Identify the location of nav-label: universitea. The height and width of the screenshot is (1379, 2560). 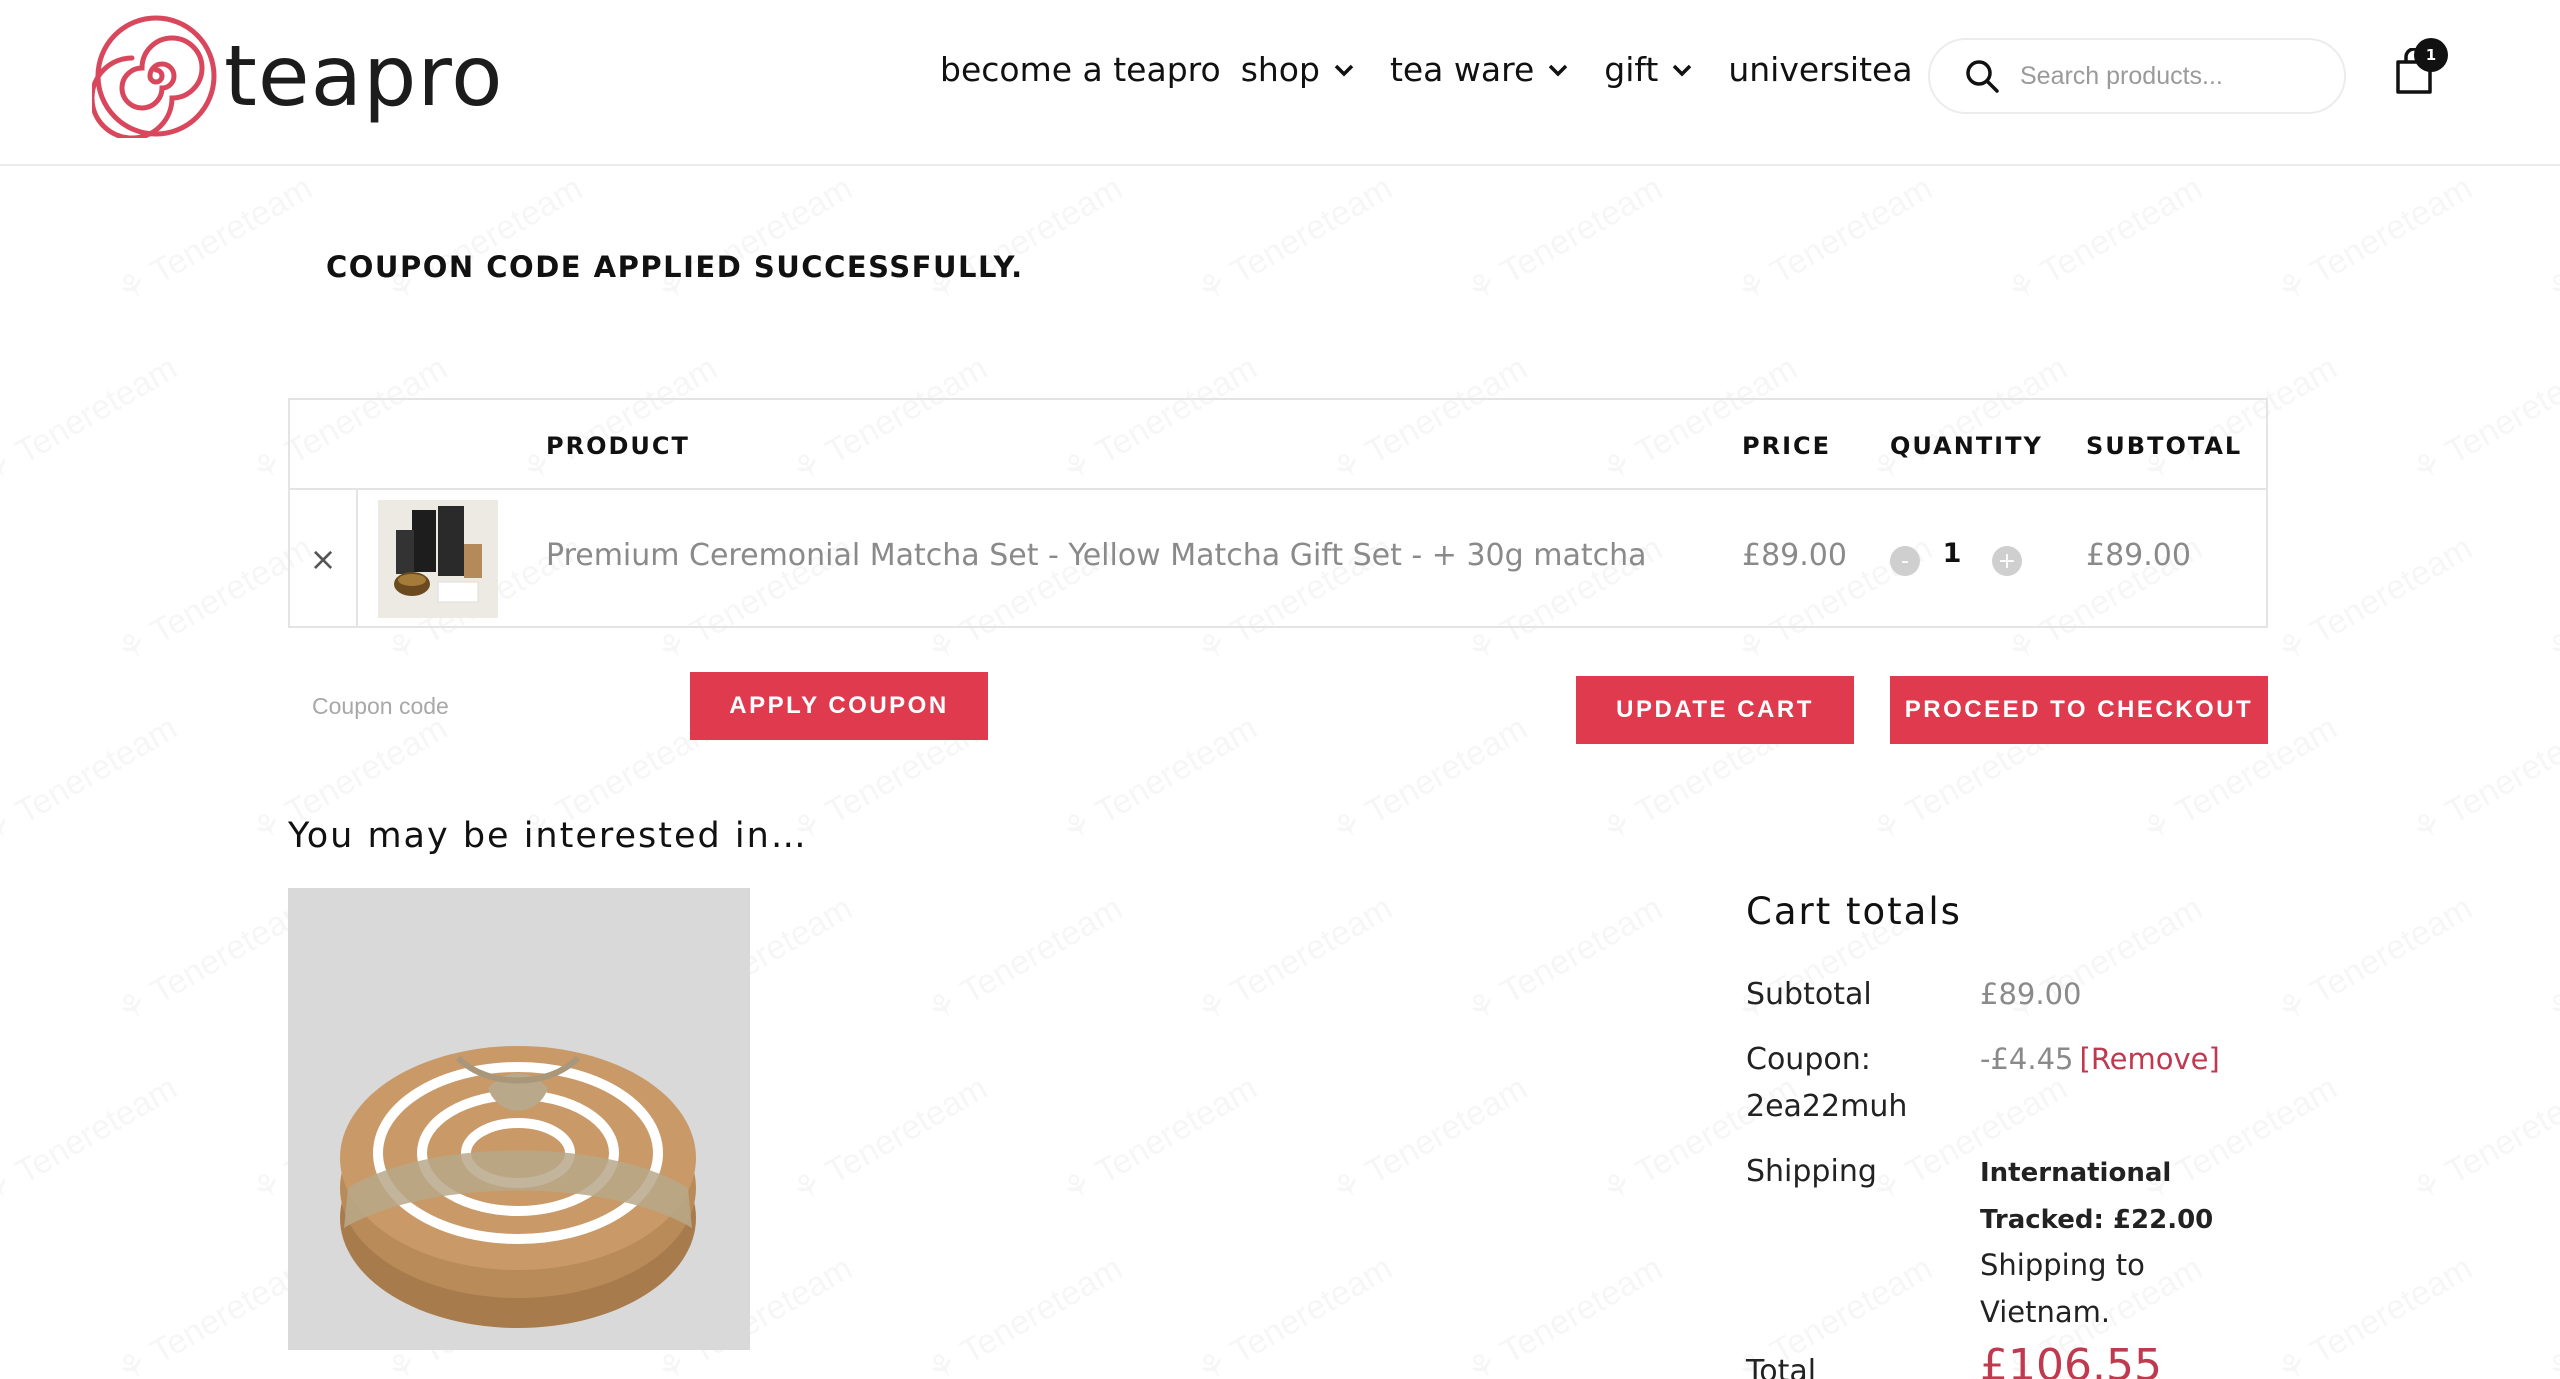
(1820, 69).